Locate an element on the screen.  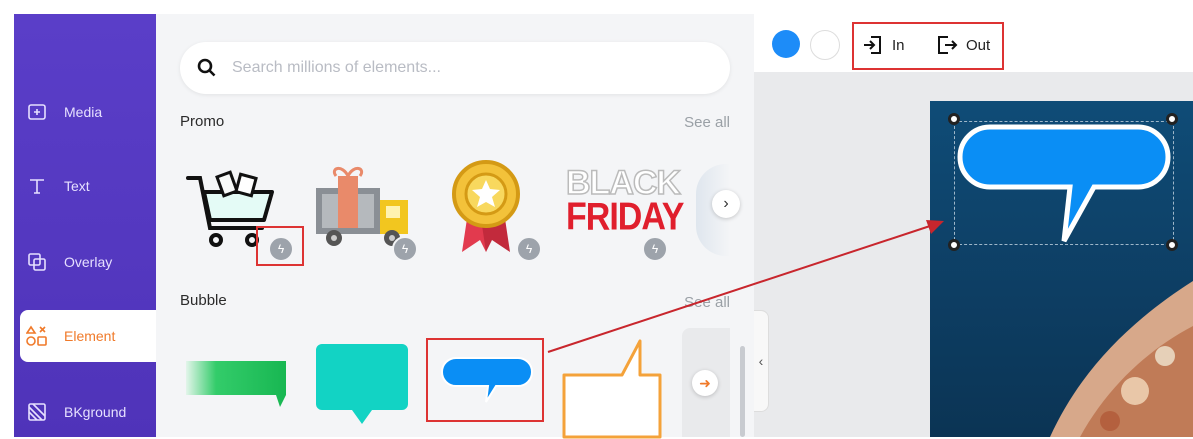
sidebar-item-overlay: Overlay is located at coordinates (88, 262).